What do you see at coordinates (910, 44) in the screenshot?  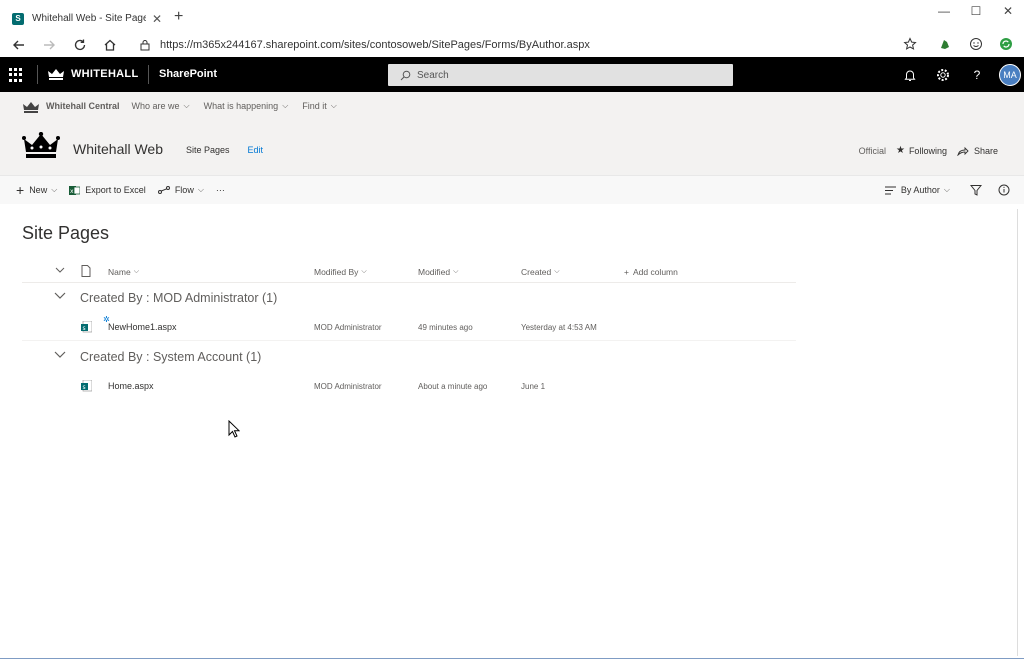 I see `favorite-star-icon` at bounding box center [910, 44].